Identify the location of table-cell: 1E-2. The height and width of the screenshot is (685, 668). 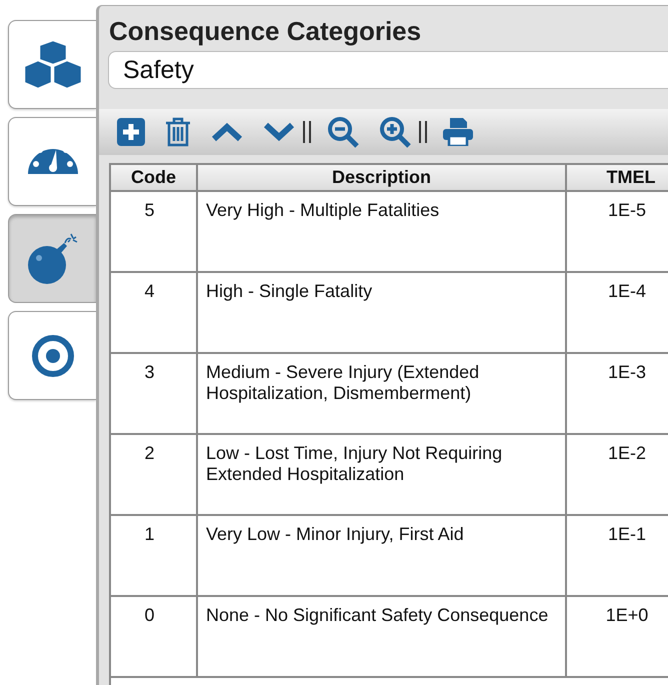
(617, 475).